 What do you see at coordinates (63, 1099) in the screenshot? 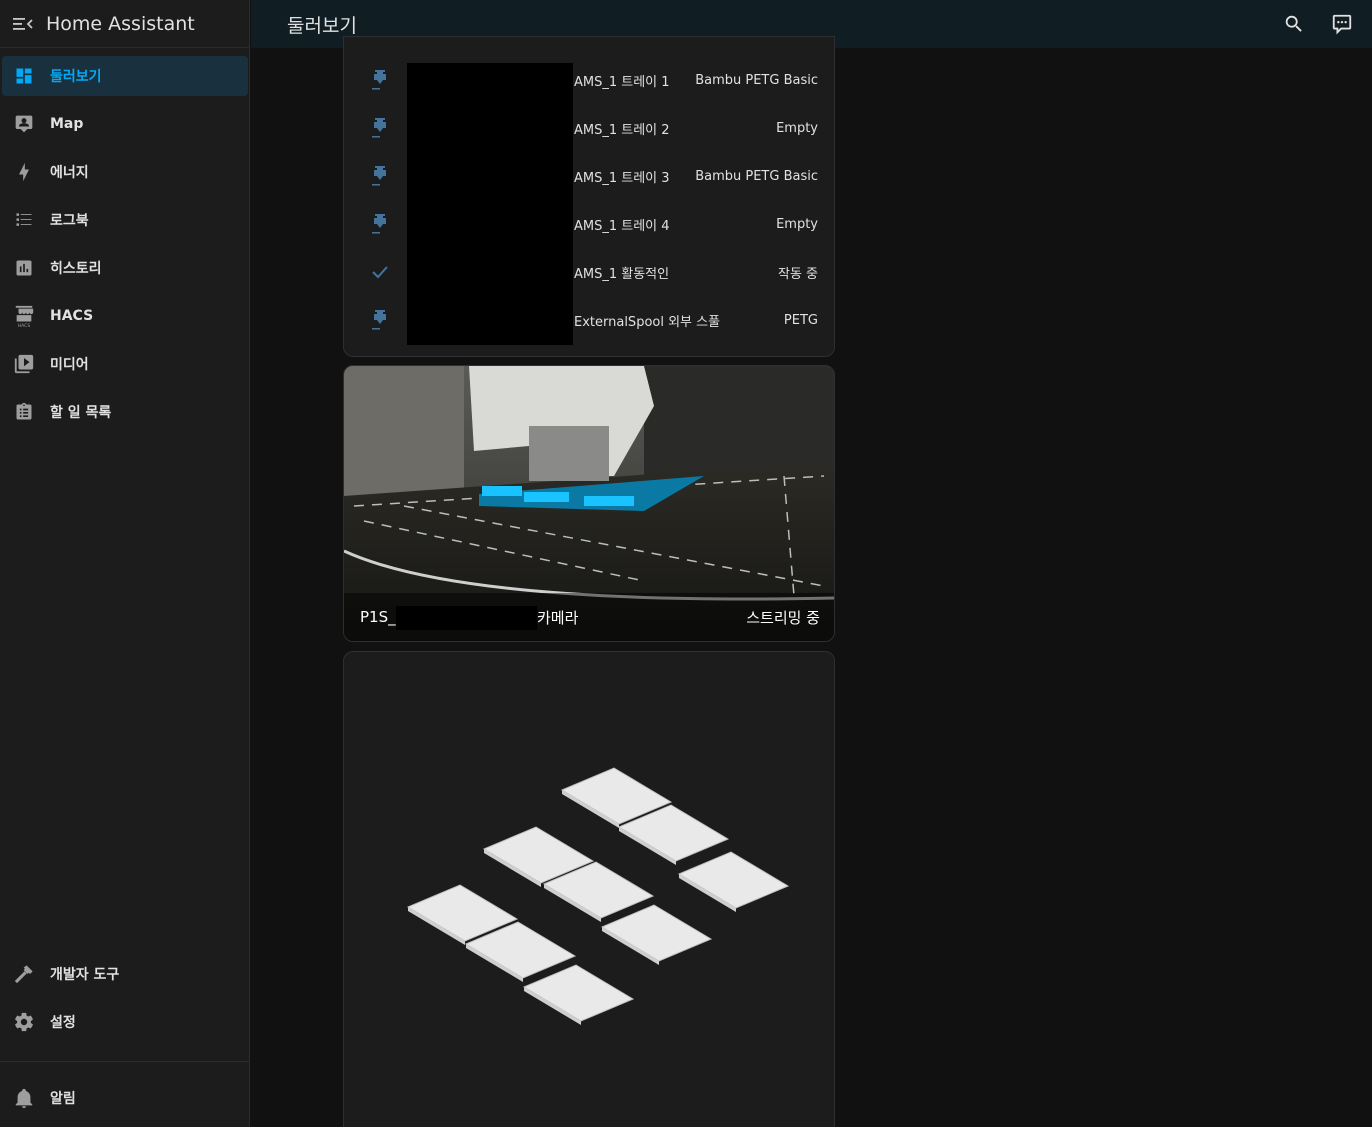
I see `sidebar-item-label: 알림` at bounding box center [63, 1099].